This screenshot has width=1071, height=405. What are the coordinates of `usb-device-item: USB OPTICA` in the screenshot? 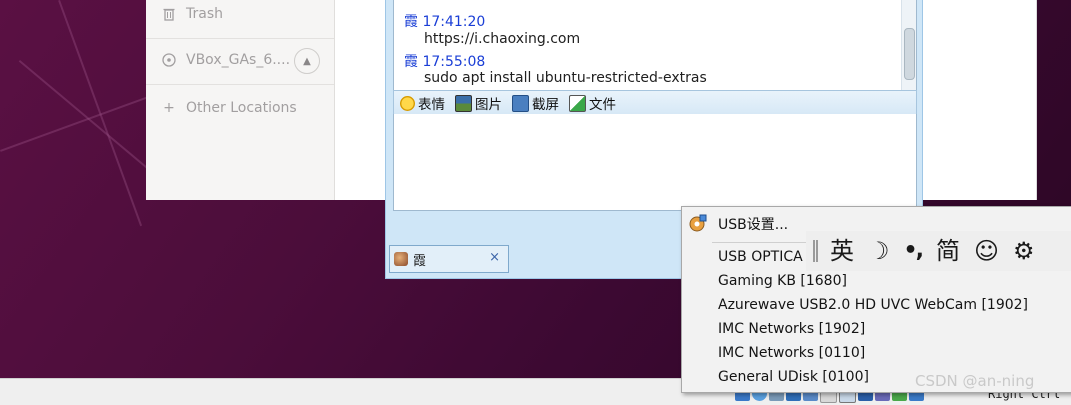 It's located at (760, 257).